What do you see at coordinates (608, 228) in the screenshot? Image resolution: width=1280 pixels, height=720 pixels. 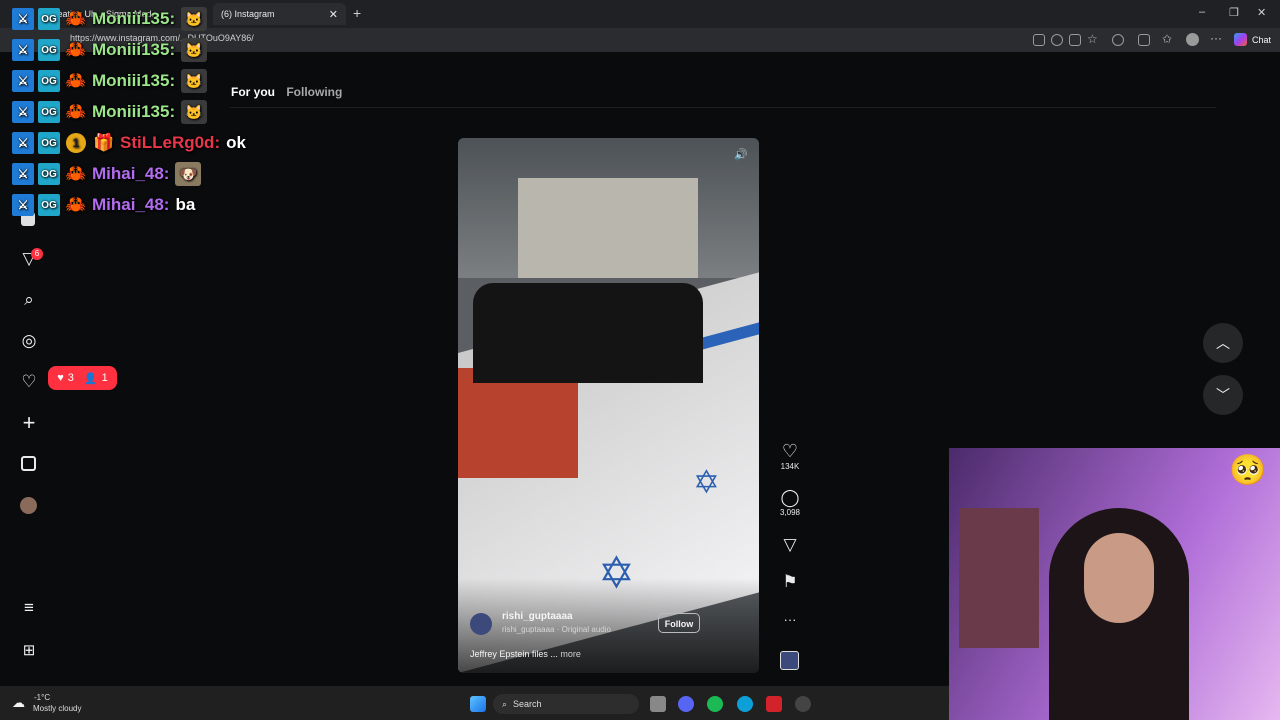 I see `video-building` at bounding box center [608, 228].